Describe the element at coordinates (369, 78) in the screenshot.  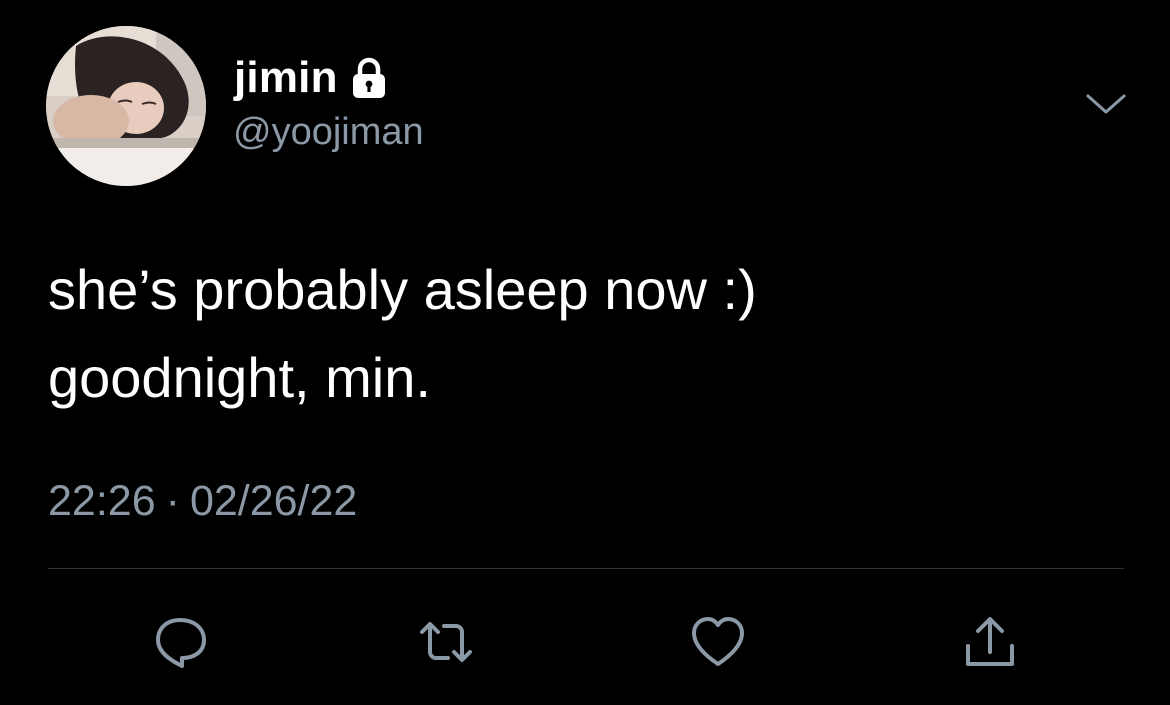
I see `lock-icon` at that location.